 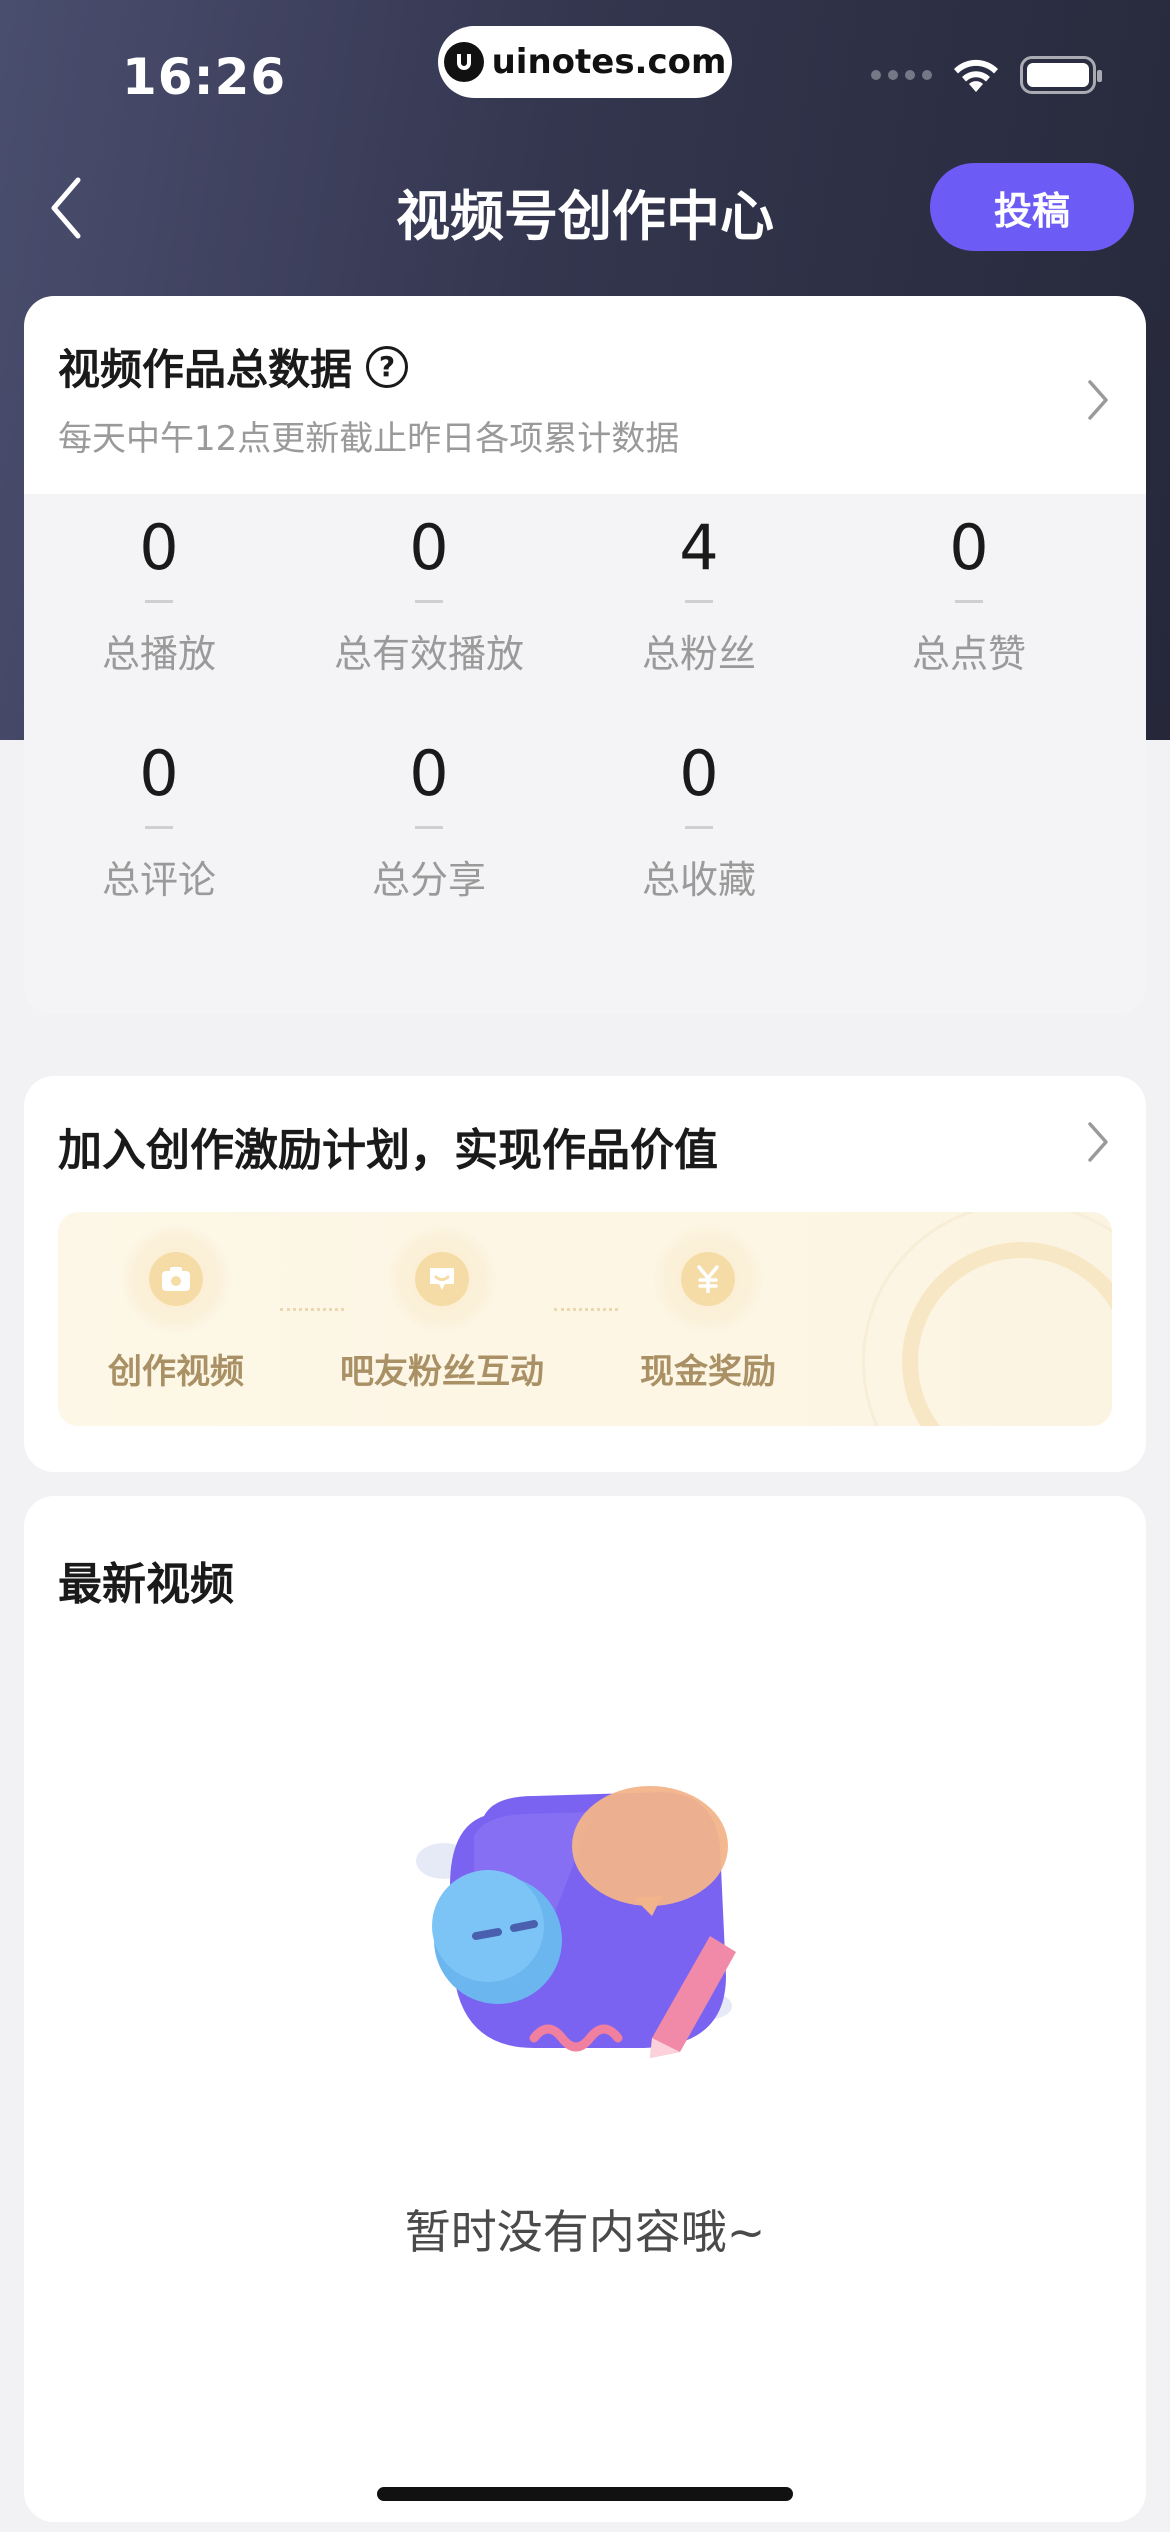 I want to click on stat-label: 总粉丝, so click(x=698, y=654).